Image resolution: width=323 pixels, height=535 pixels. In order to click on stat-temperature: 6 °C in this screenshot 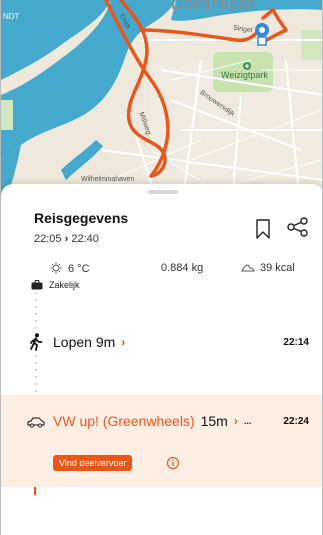, I will do `click(69, 269)`.